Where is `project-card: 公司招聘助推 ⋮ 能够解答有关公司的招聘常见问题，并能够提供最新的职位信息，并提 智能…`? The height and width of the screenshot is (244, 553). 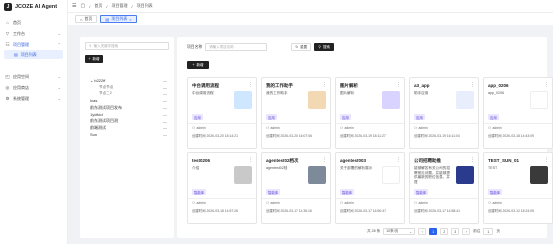 project-card: 公司招聘助推 ⋮ 能够解答有关公司的招聘常见问题，并能够提供最新的职位信息，并提 智能… is located at coordinates (444, 188).